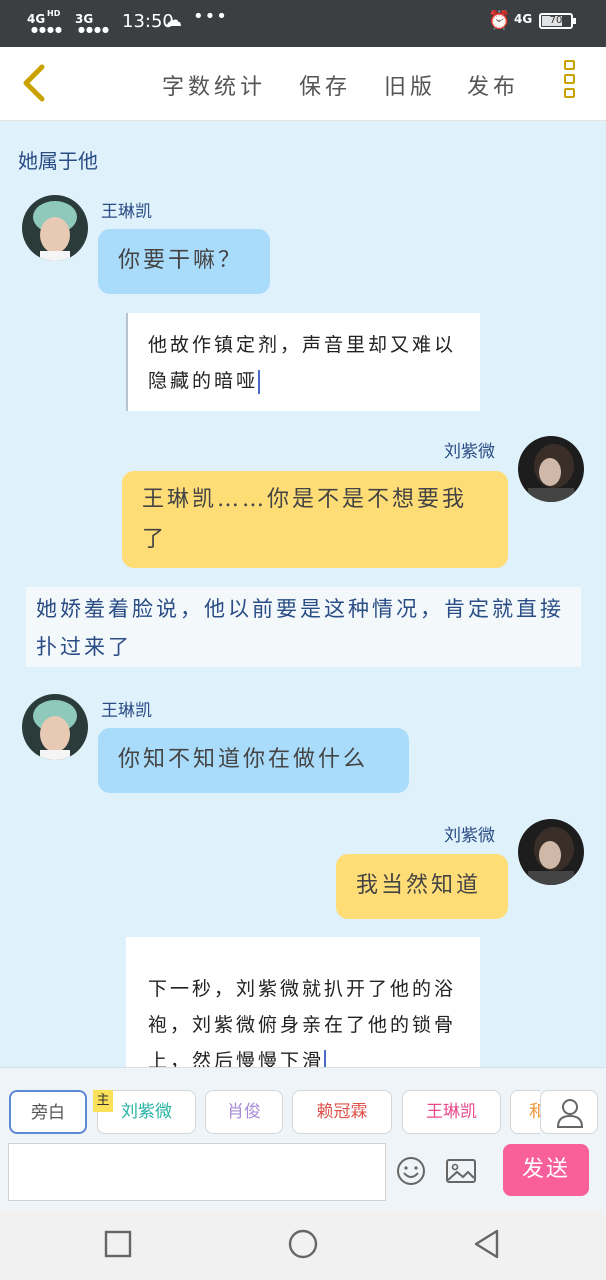  Describe the element at coordinates (244, 1112) in the screenshot. I see `role-chip-xiaojun: 肖俊` at that location.